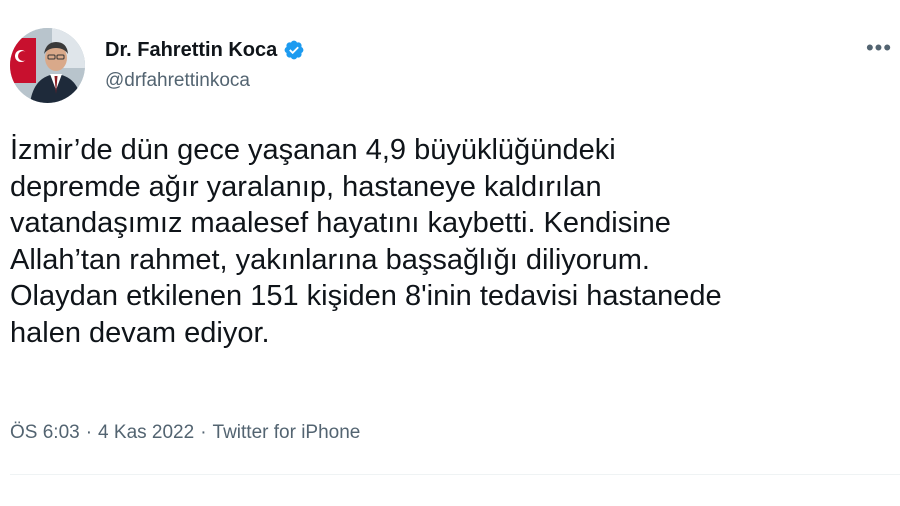 Image resolution: width=900 pixels, height=506 pixels. What do you see at coordinates (45, 433) in the screenshot?
I see `tweet-time: ÖS 6:03` at bounding box center [45, 433].